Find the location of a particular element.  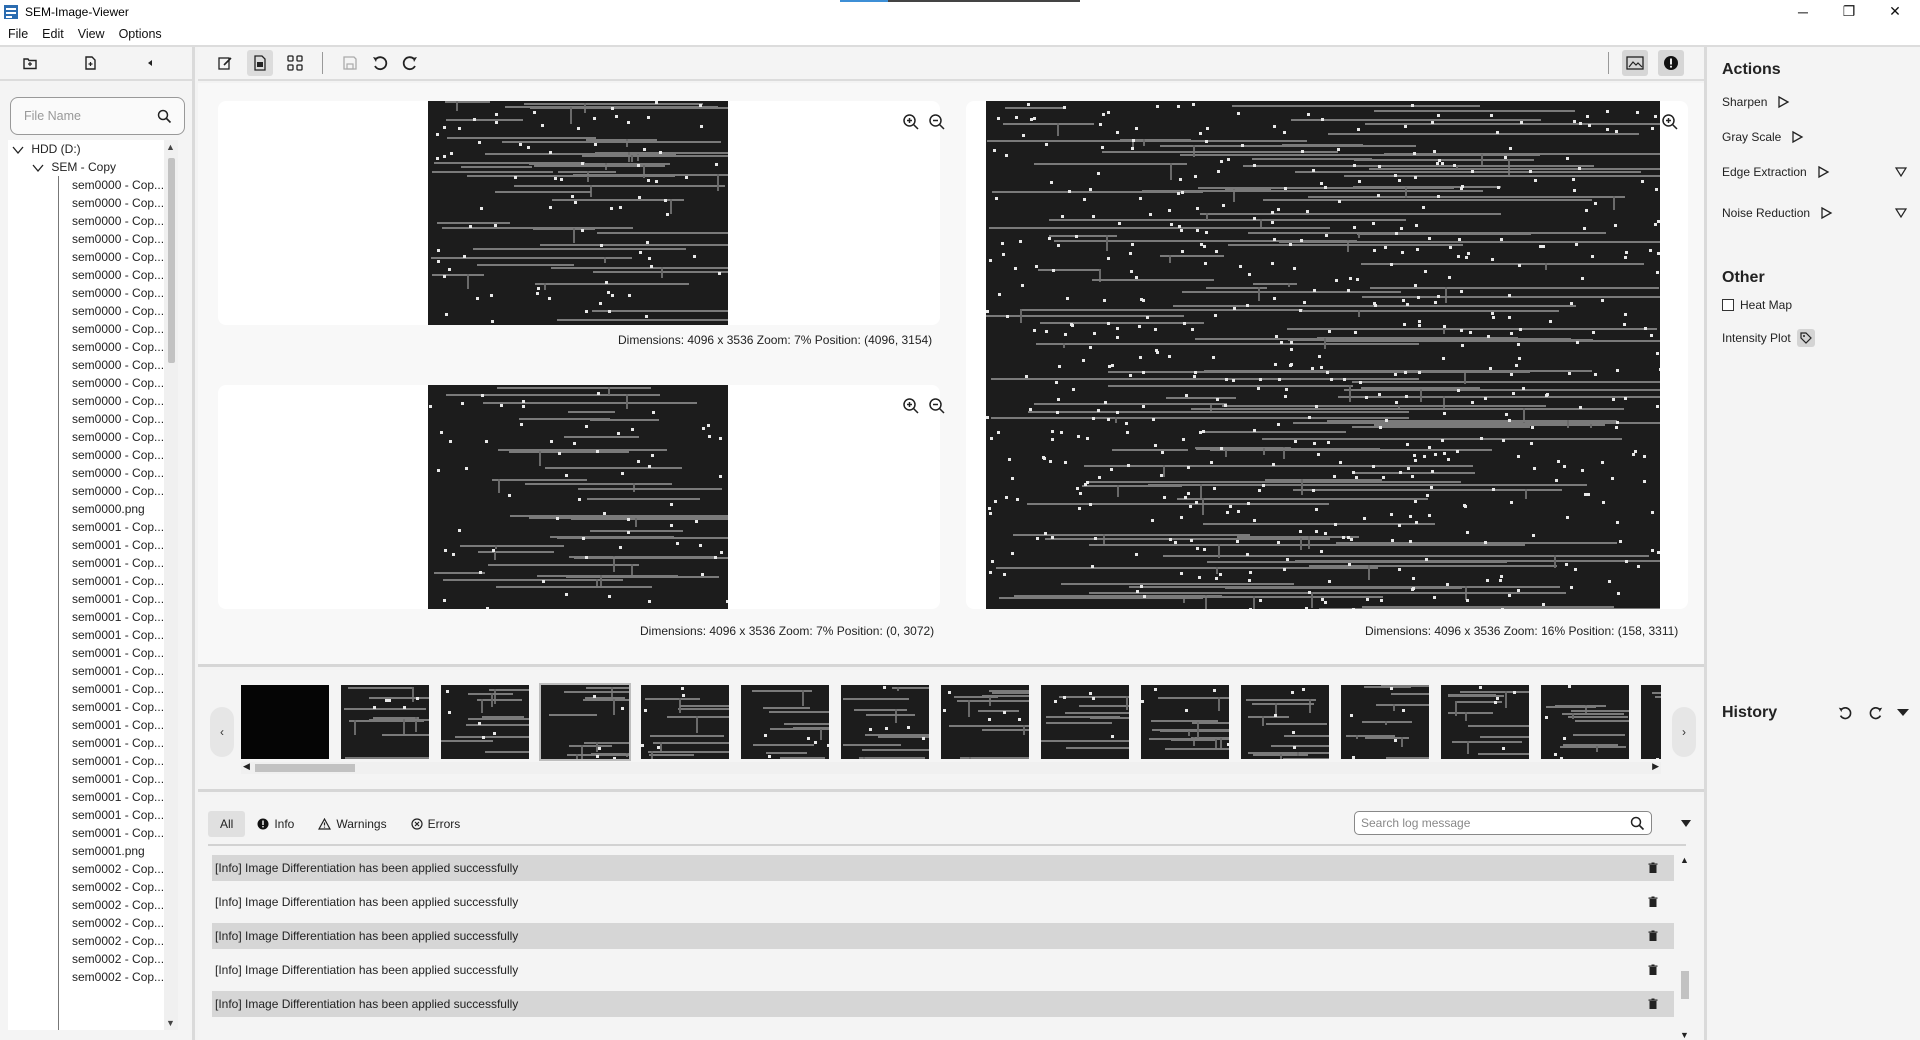

tab-all: All is located at coordinates (227, 824).